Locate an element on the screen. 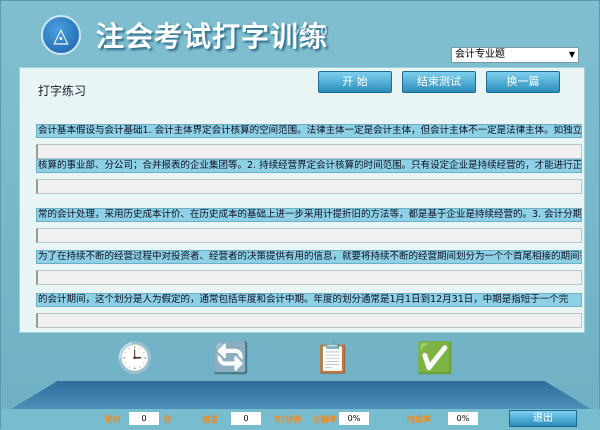 The image size is (600, 430). speed-unit: 字/分钟 is located at coordinates (287, 419).